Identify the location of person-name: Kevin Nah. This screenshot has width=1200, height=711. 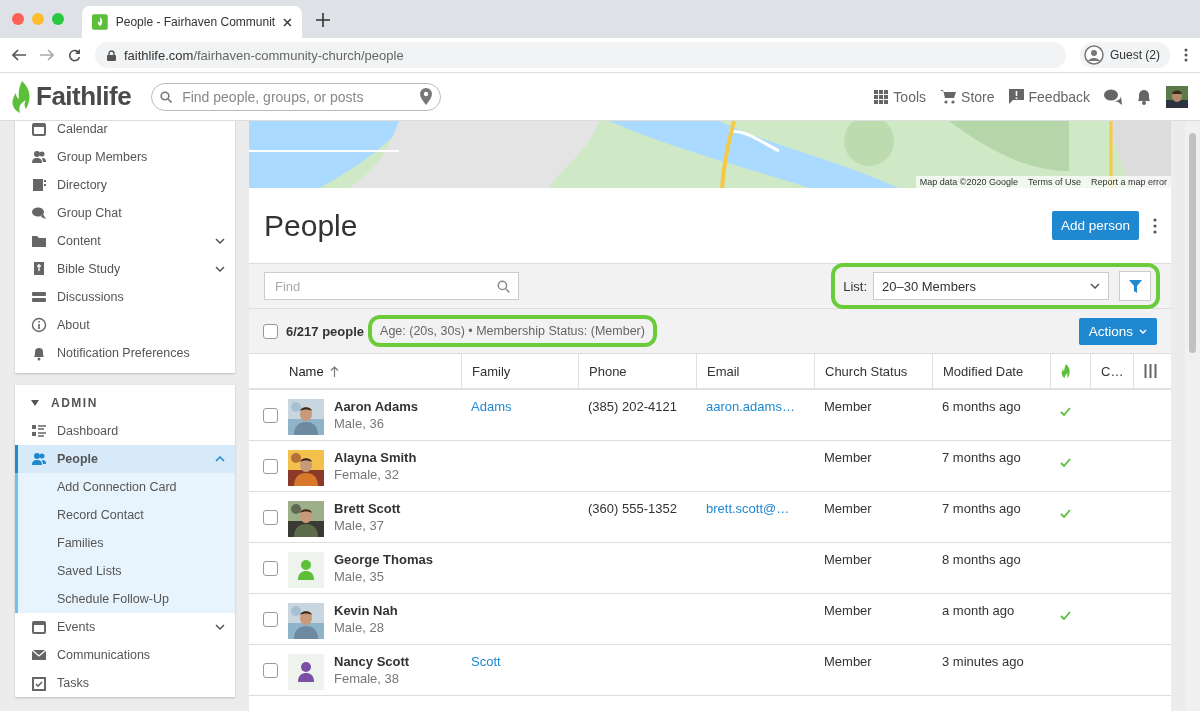
(366, 610).